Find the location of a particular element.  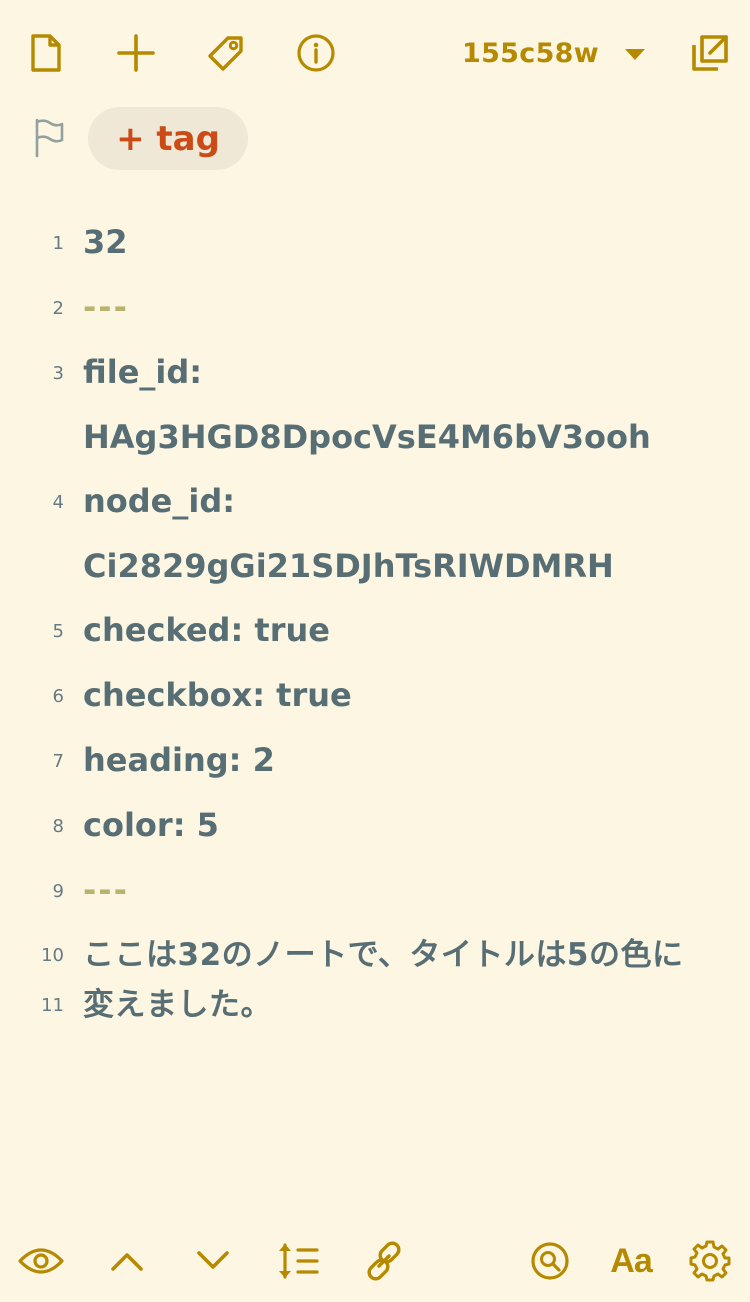

info-icon is located at coordinates (316, 53).